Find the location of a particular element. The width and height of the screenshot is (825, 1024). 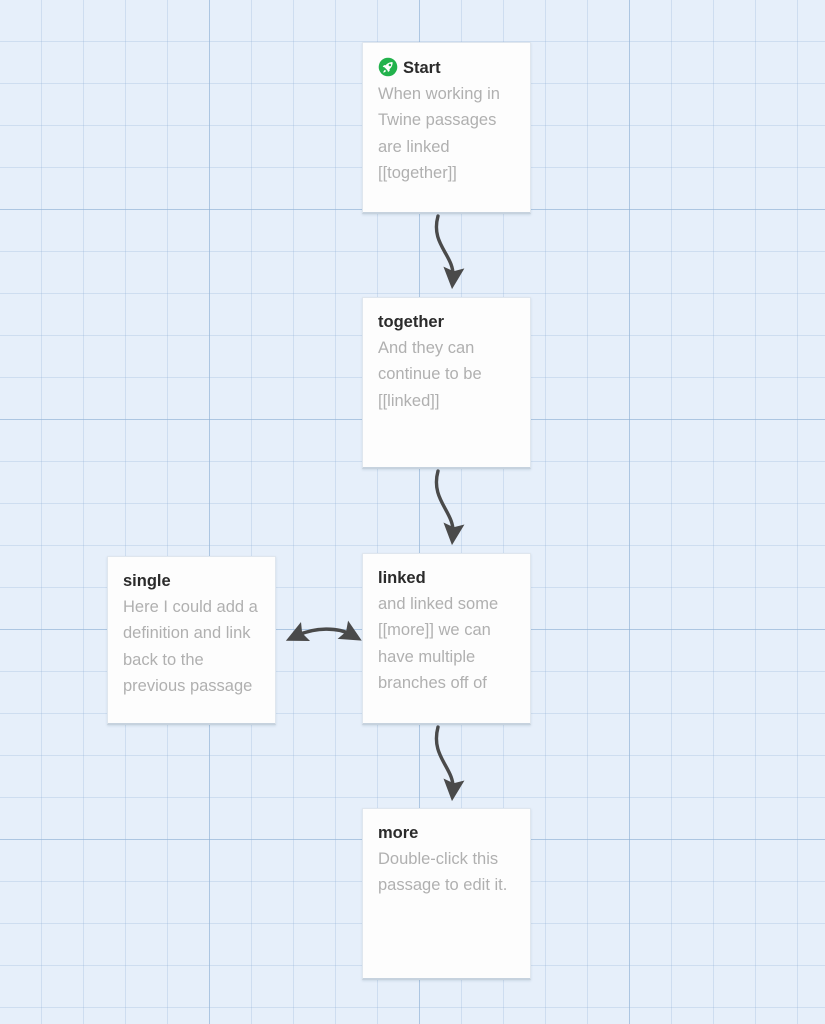

passage-more-title: more is located at coordinates (446, 833).